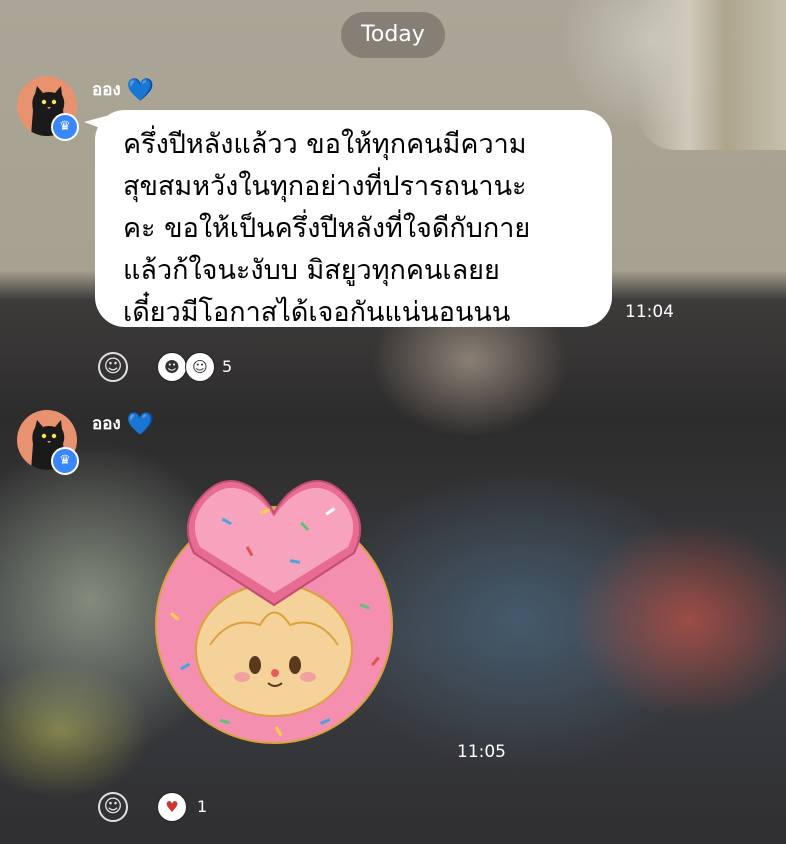 The image size is (786, 844). What do you see at coordinates (649, 312) in the screenshot?
I see `message-time: 11:04` at bounding box center [649, 312].